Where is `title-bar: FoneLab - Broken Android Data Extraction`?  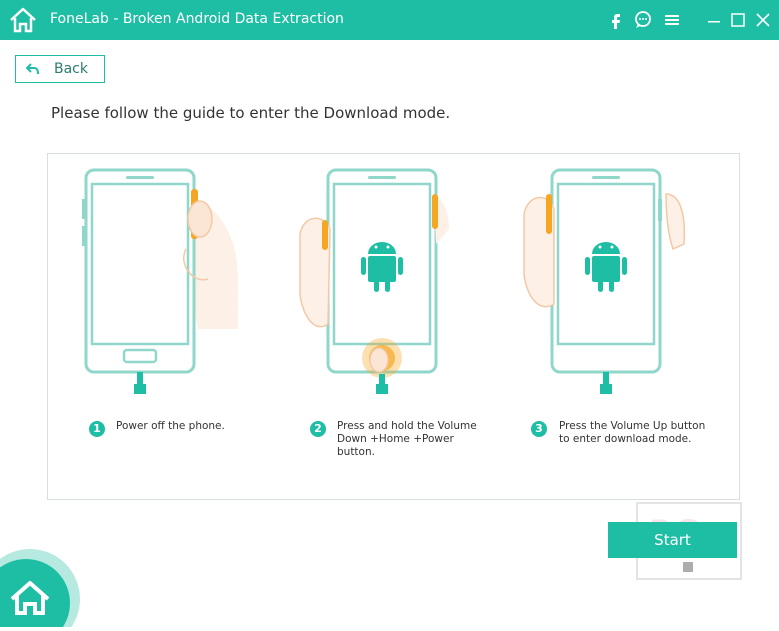
title-bar: FoneLab - Broken Android Data Extraction is located at coordinates (389, 20).